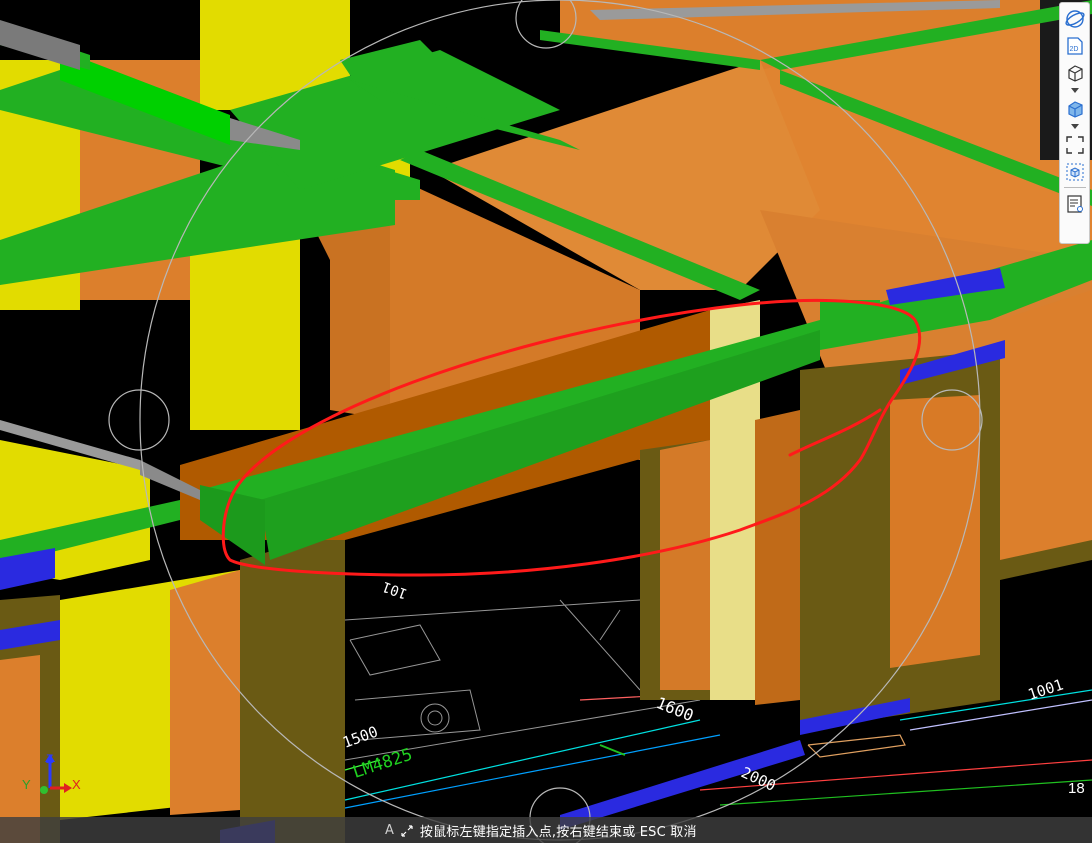 The image size is (1092, 843). I want to click on orange-column-mid, so click(685, 565).